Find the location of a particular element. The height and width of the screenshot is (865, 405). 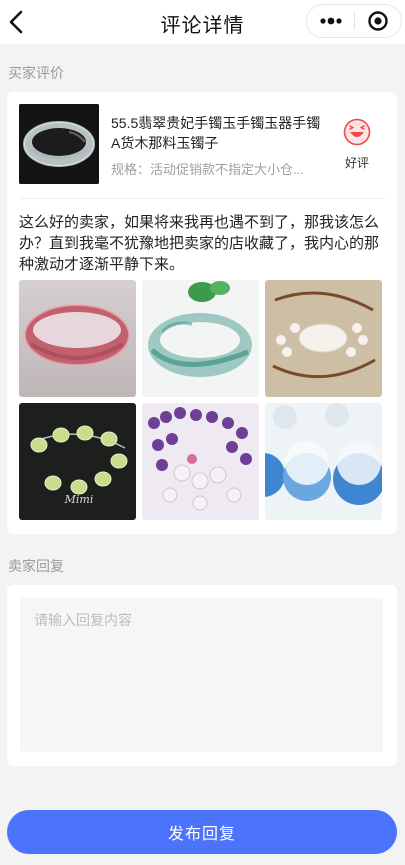

more-dots-icon is located at coordinates (330, 21).